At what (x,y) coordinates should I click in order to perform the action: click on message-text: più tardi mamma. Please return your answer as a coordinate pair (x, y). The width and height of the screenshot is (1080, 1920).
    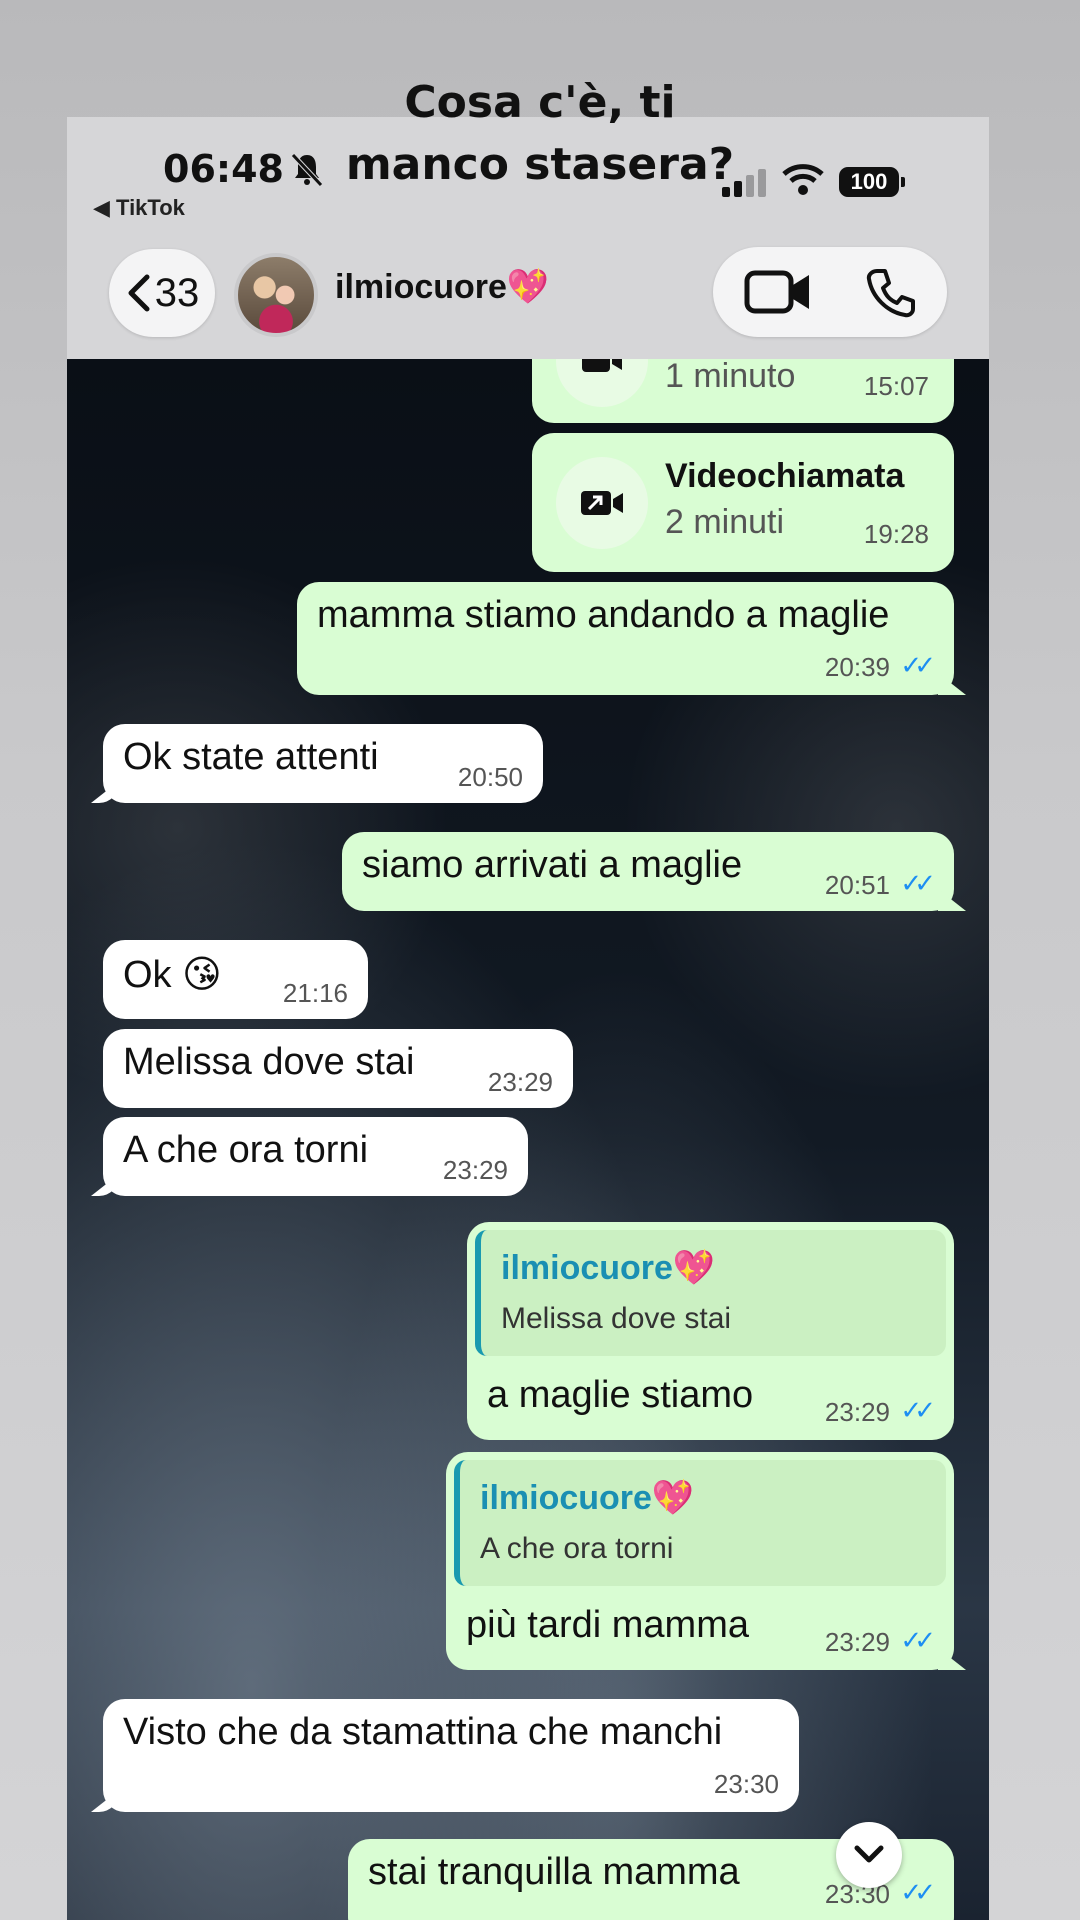
    Looking at the image, I should click on (607, 1625).